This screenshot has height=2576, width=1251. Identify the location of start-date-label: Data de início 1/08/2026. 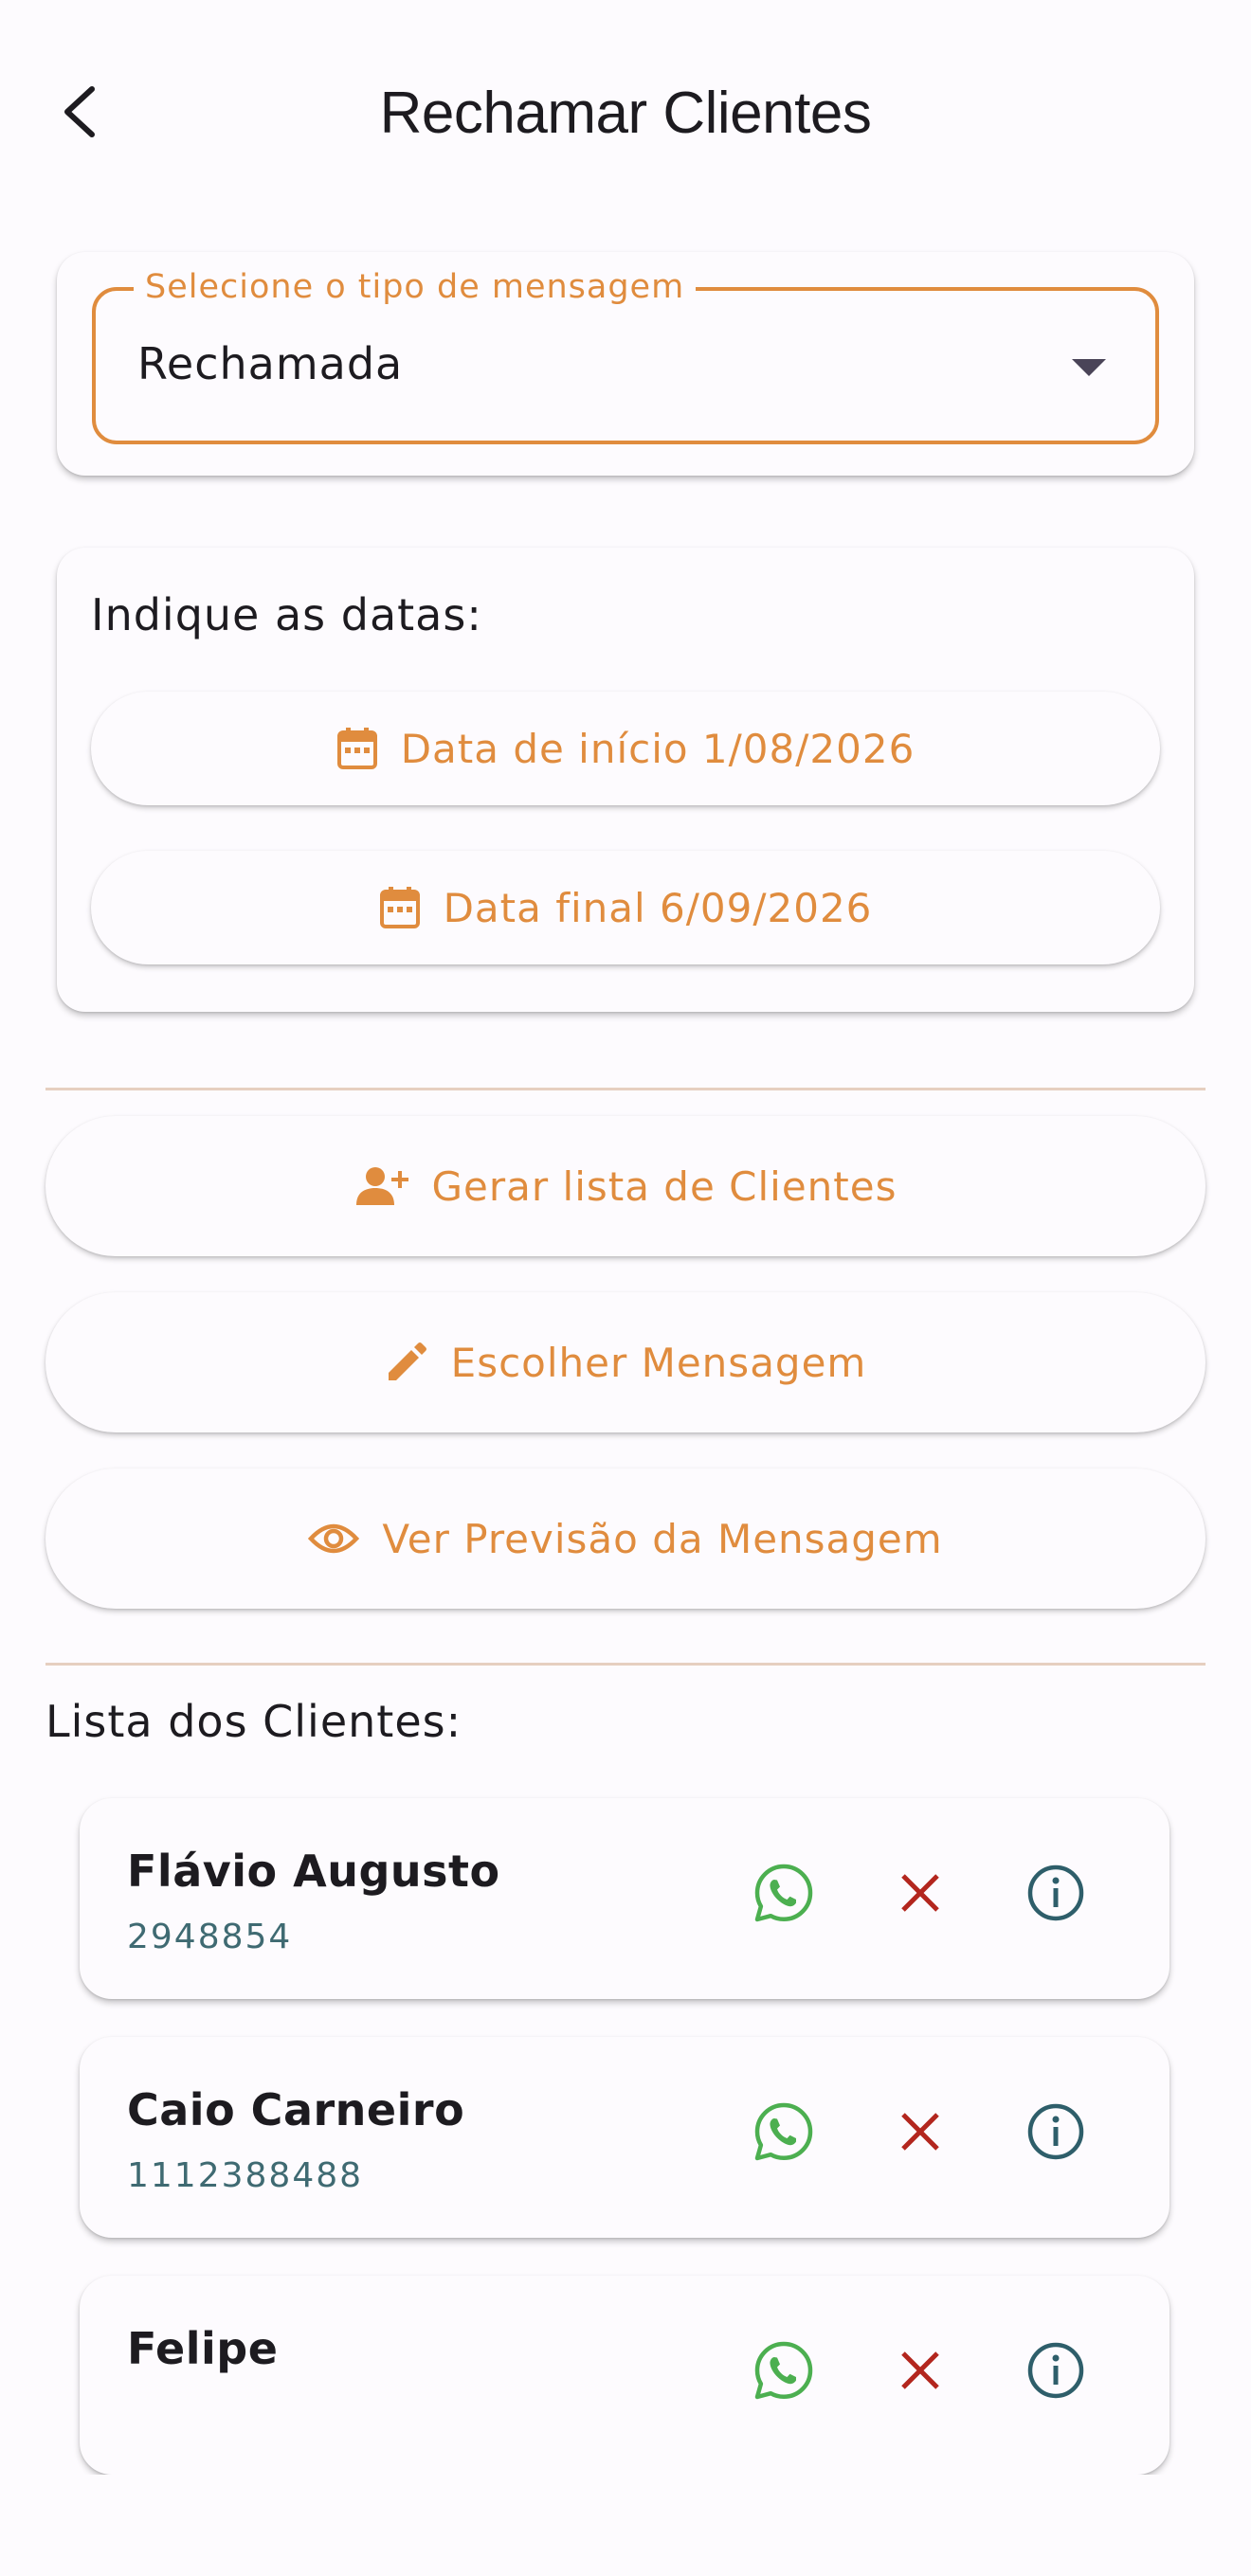
(658, 748).